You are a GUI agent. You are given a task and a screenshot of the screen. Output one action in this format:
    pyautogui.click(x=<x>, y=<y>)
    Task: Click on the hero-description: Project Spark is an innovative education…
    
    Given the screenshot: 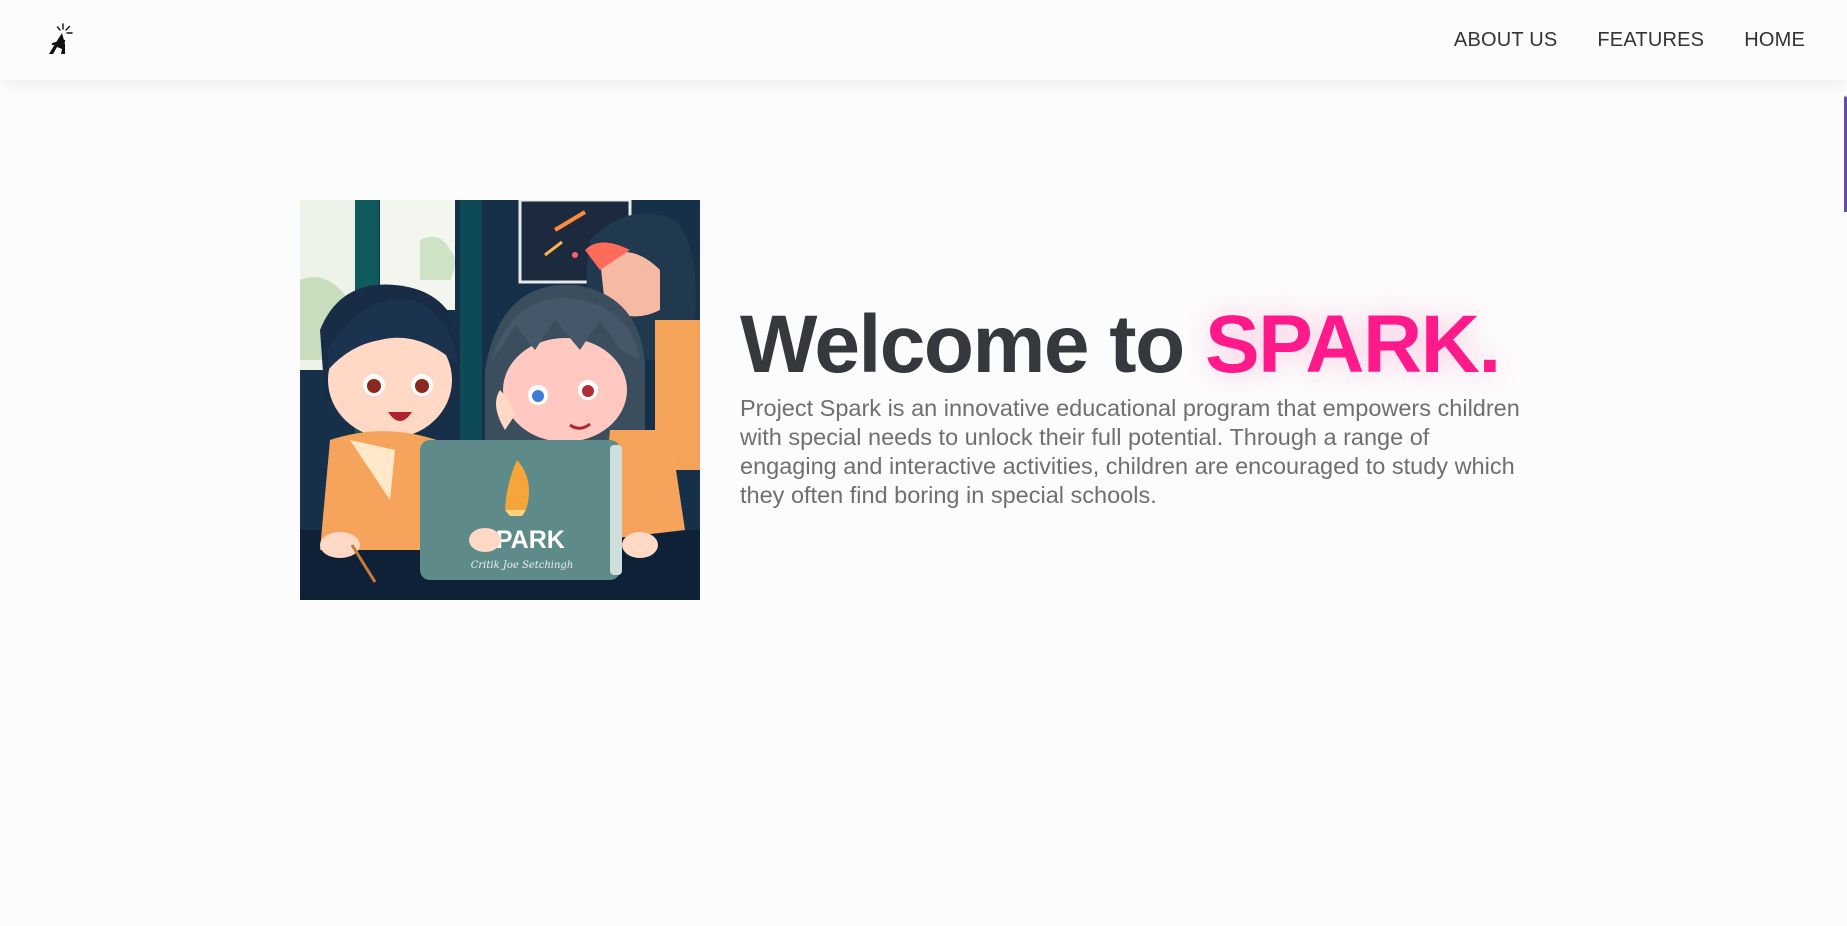 What is the action you would take?
    pyautogui.click(x=1130, y=451)
    